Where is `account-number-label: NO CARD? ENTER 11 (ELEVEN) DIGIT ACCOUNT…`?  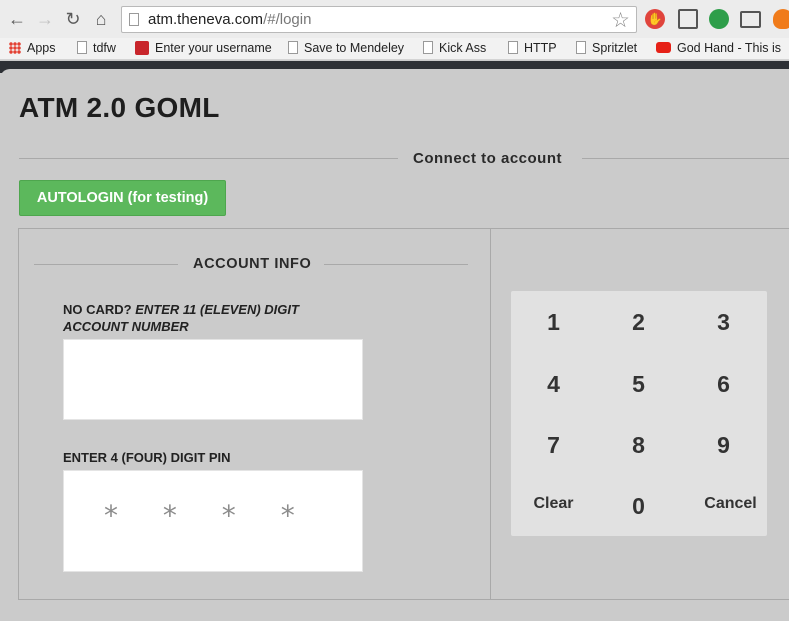 account-number-label: NO CARD? ENTER 11 (ELEVEN) DIGIT ACCOUNT… is located at coordinates (181, 318).